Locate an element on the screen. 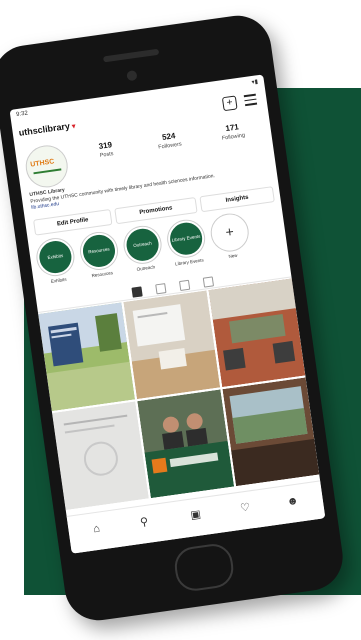  highlight-exhibits-label: Exhibits is located at coordinates (58, 280).